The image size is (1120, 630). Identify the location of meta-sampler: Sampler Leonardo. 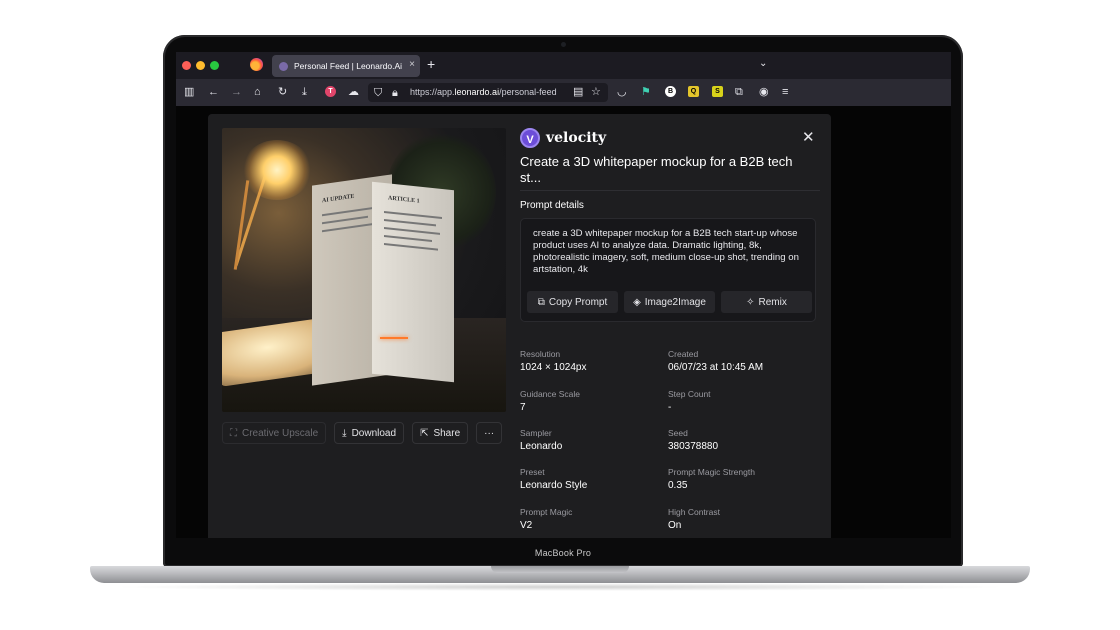
(590, 440).